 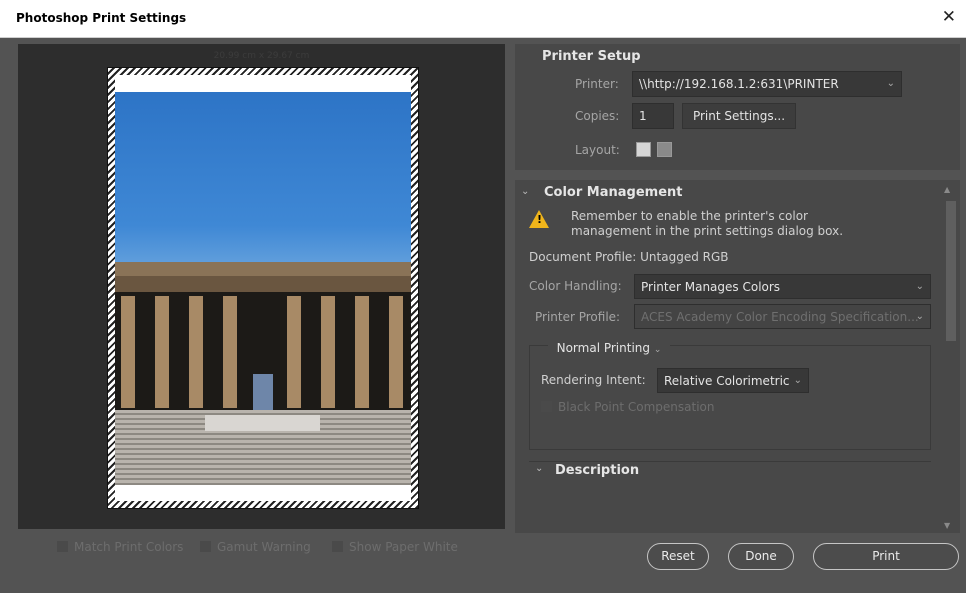 I want to click on title-bar: Photoshop Print Settings ✕, so click(x=483, y=19).